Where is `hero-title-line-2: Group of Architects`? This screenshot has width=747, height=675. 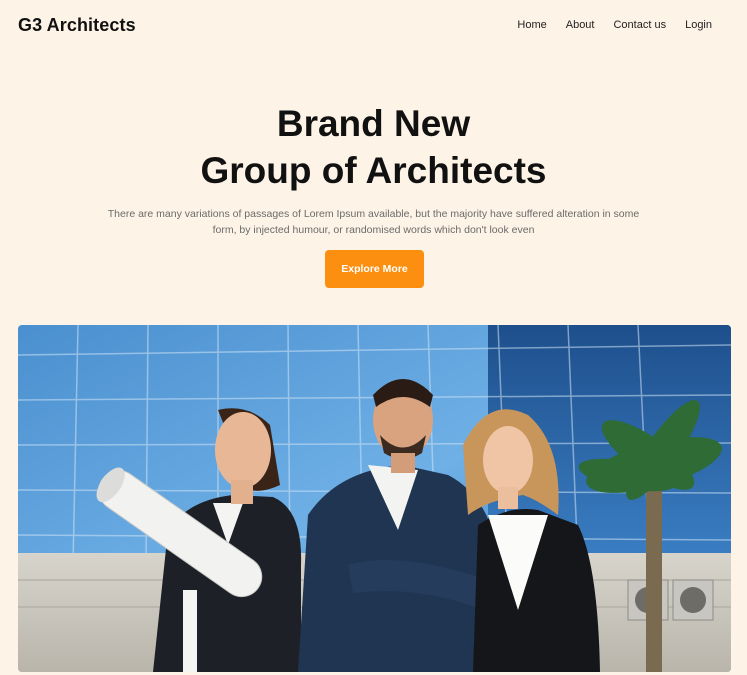
hero-title-line-2: Group of Architects is located at coordinates (373, 170).